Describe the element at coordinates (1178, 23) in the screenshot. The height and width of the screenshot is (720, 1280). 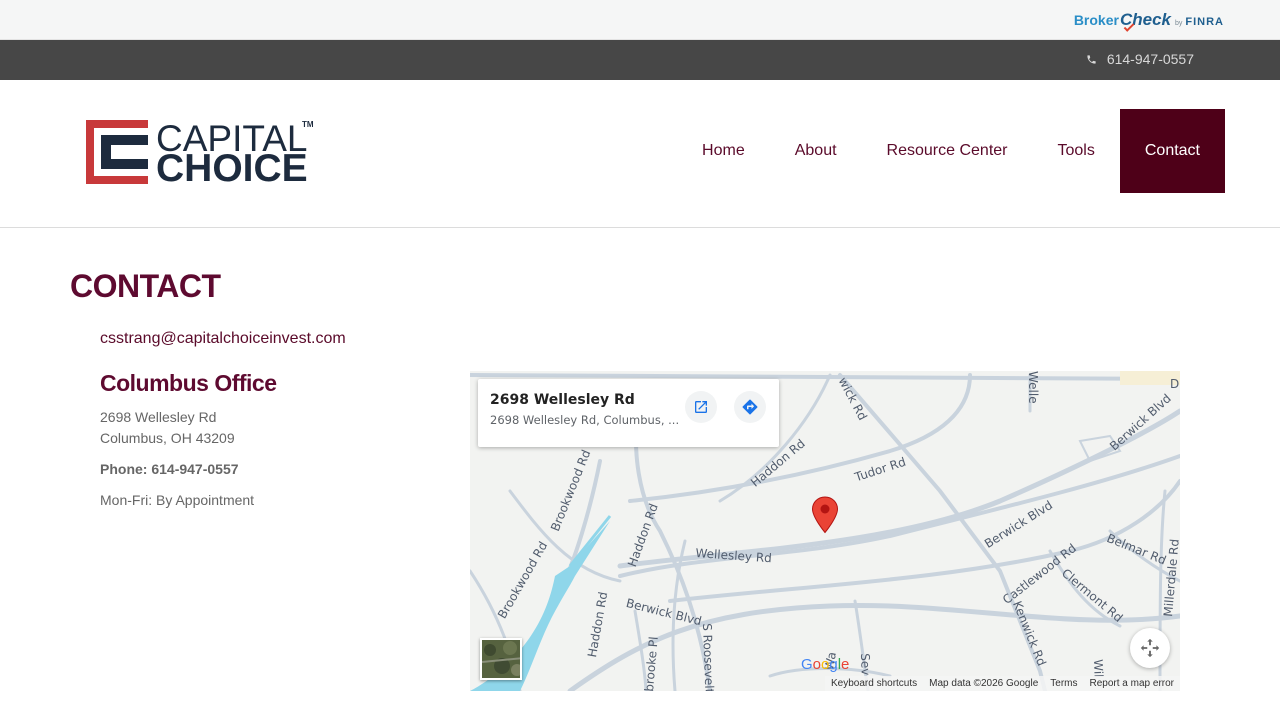
I see `brokercheck-by-text: by` at that location.